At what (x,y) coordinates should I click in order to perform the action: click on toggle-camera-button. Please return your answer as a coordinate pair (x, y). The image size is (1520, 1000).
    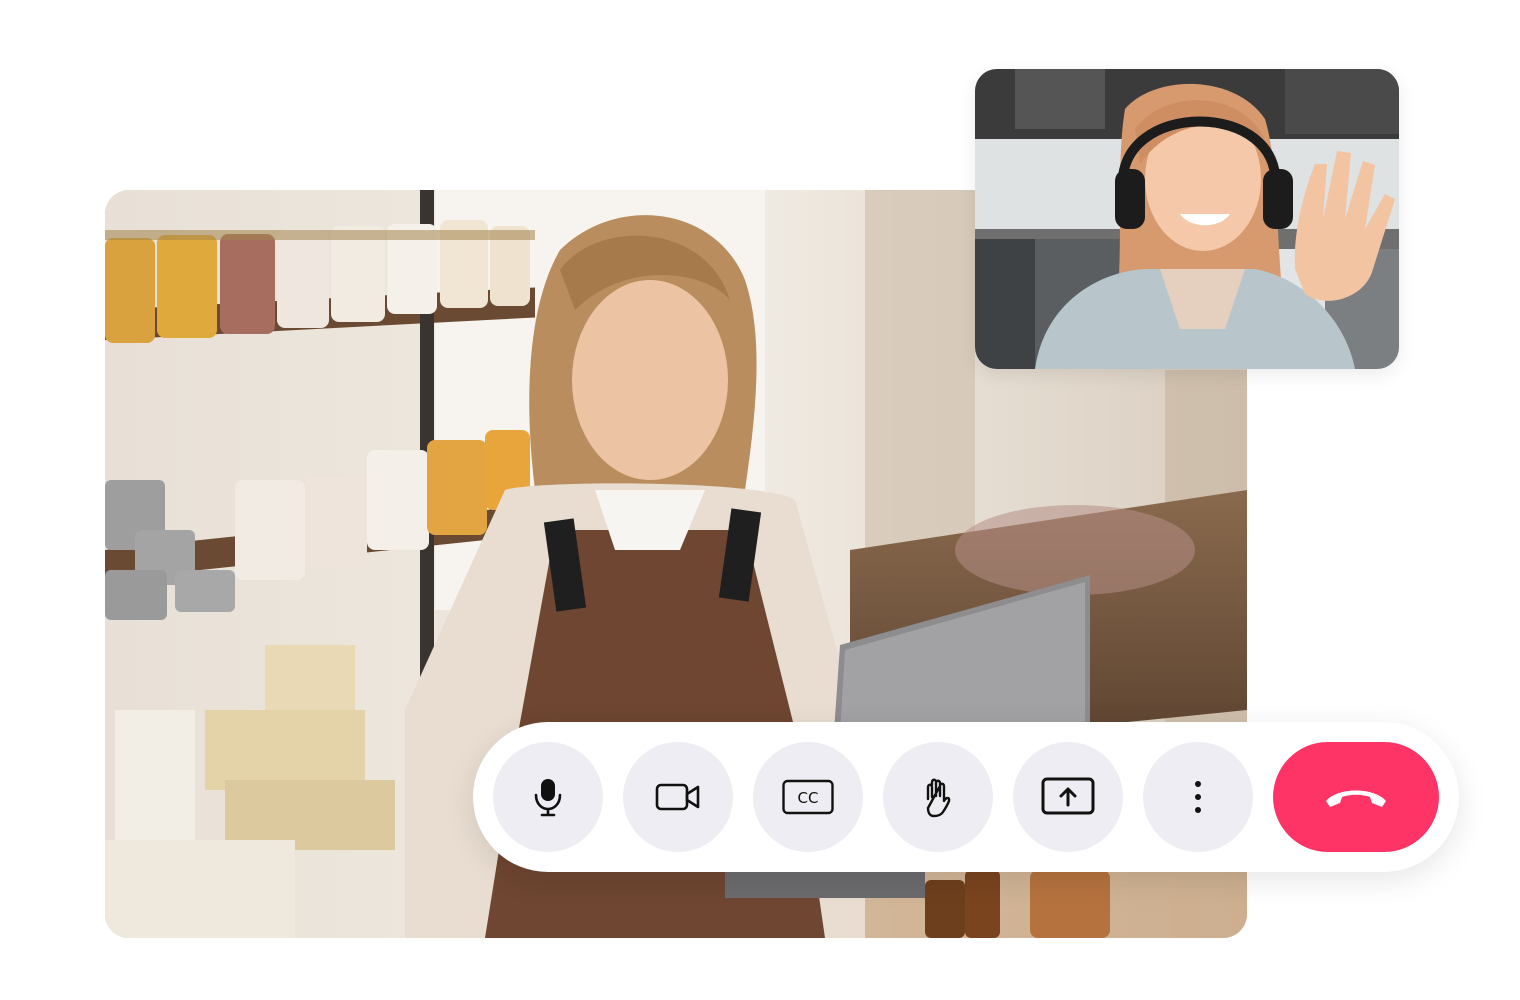
    Looking at the image, I should click on (678, 797).